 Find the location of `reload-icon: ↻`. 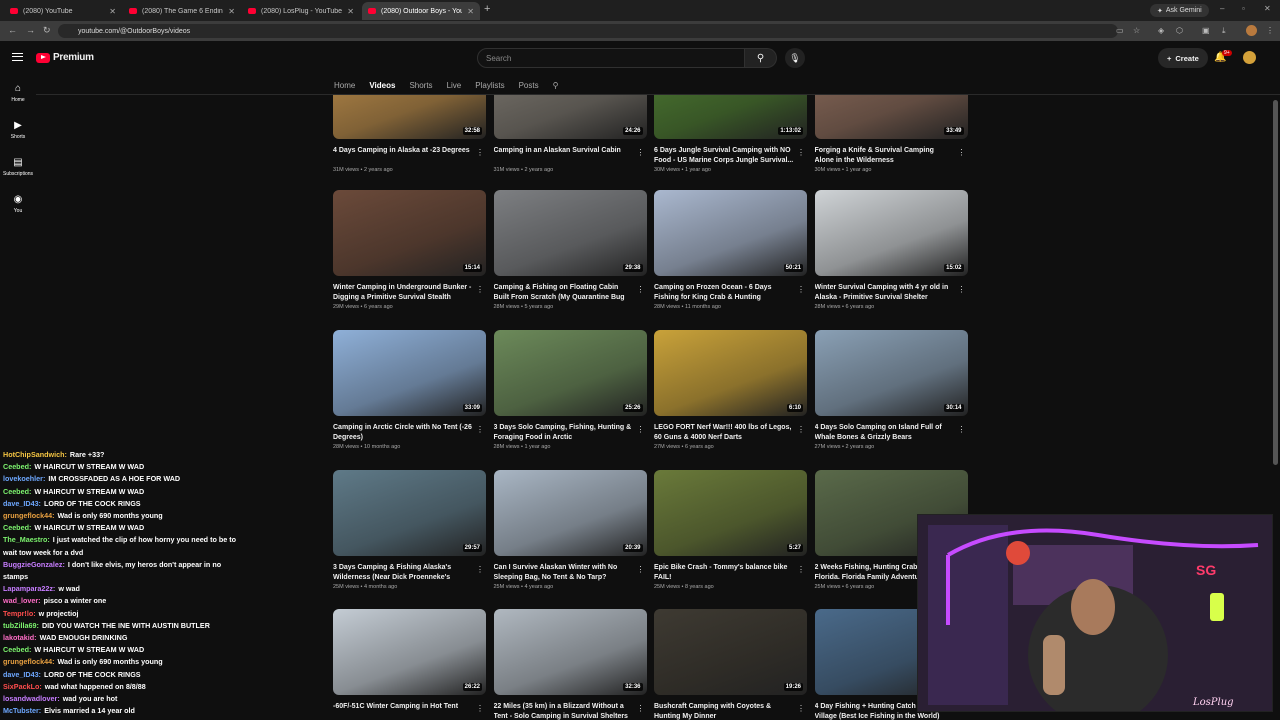

reload-icon: ↻ is located at coordinates (47, 30).